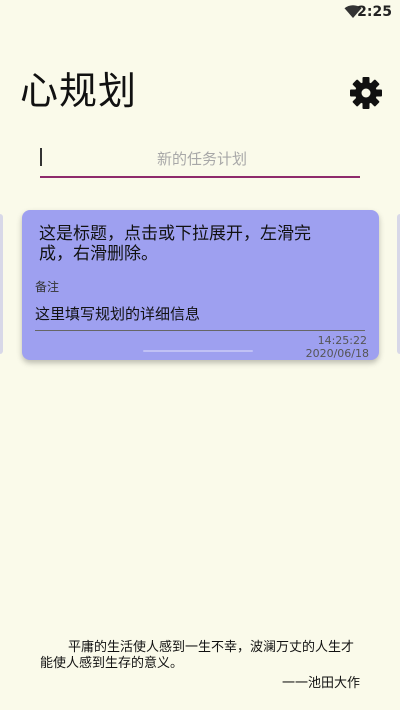 The image size is (400, 710). Describe the element at coordinates (374, 12) in the screenshot. I see `status-time: 2:25` at that location.